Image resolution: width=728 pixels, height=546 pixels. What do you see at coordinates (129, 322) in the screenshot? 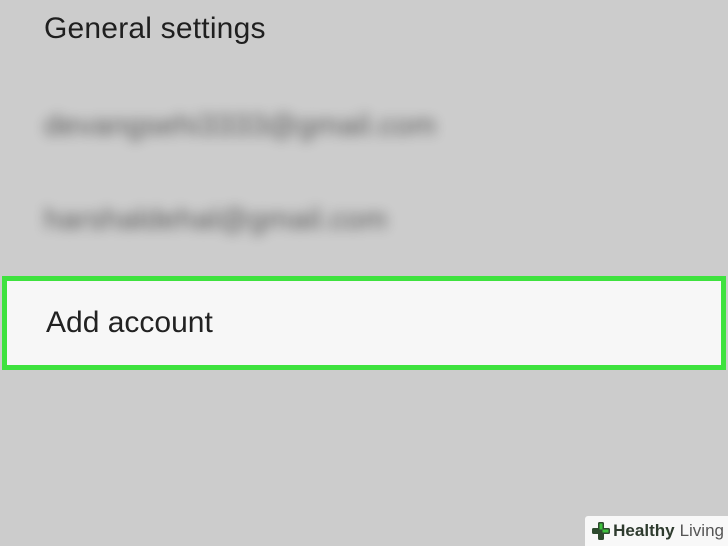
I see `add-account-label: Add account` at bounding box center [129, 322].